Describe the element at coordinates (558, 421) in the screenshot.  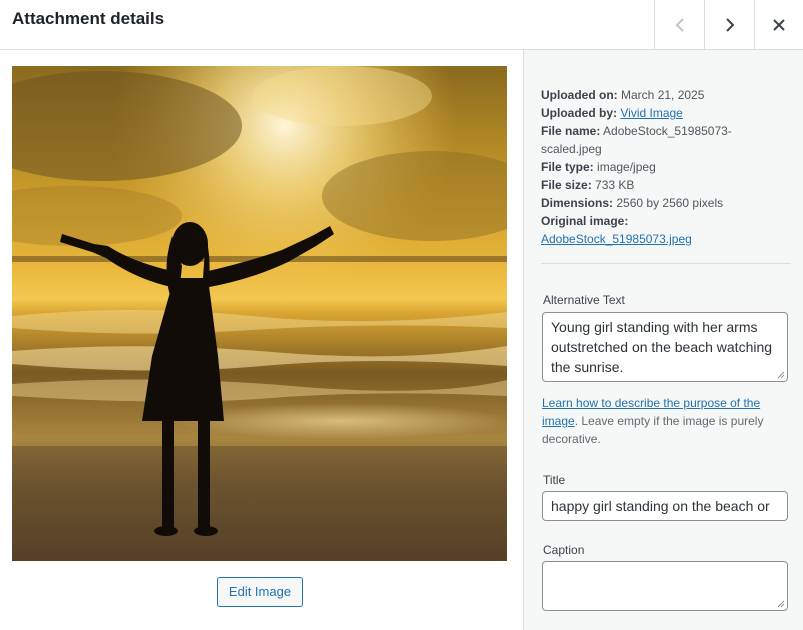
I see `help-link-line2: image` at that location.